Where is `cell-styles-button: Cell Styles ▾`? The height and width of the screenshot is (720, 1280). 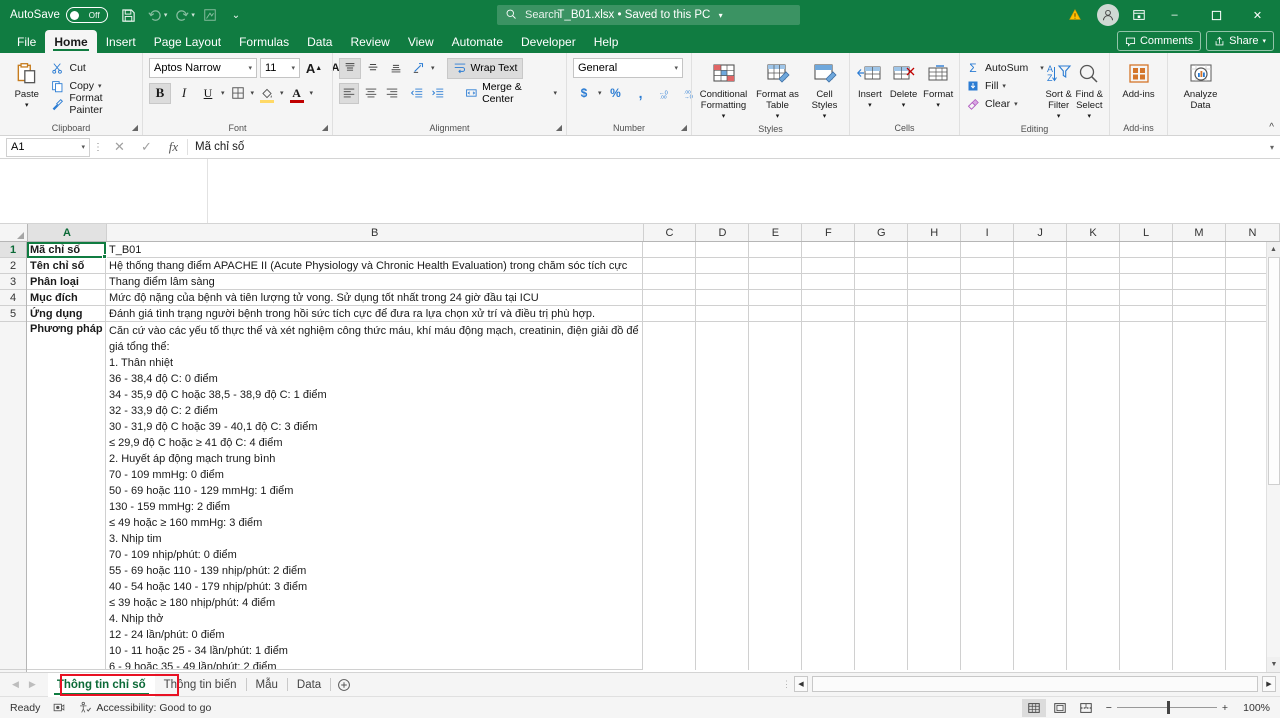
cell-styles-button: Cell Styles ▾ is located at coordinates (825, 89).